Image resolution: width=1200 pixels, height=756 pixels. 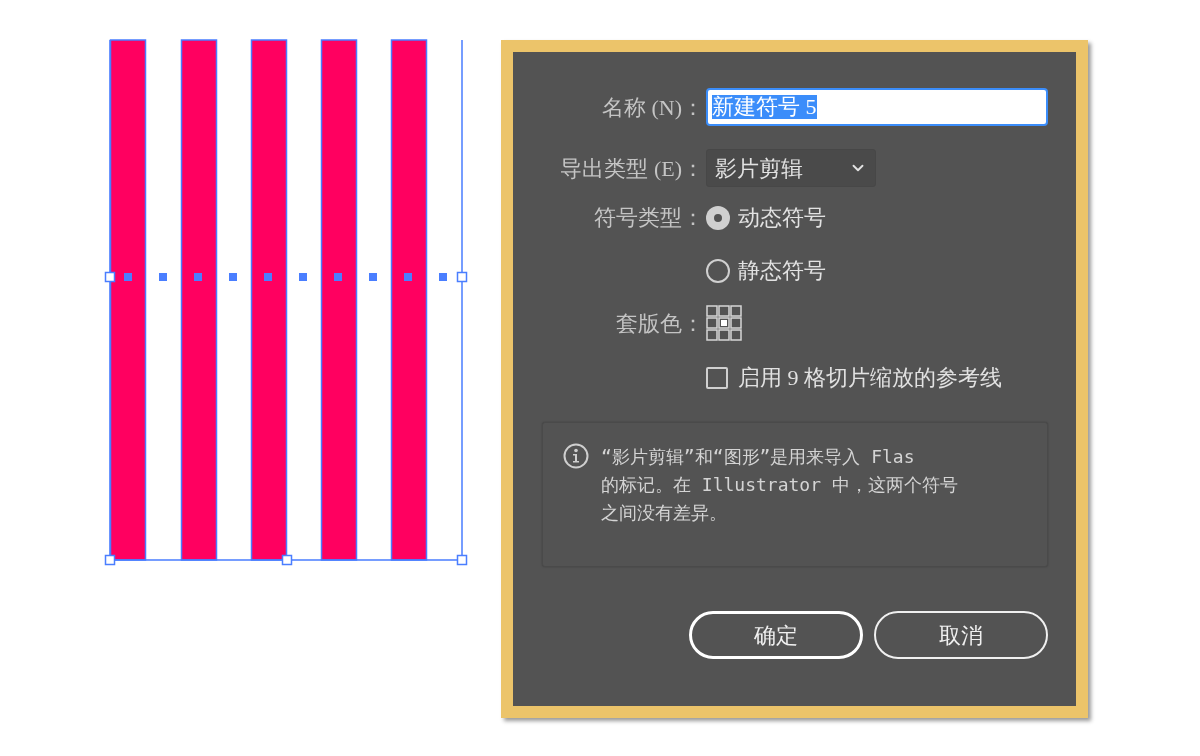 I want to click on registration-label: 套版色：, so click(x=659, y=323).